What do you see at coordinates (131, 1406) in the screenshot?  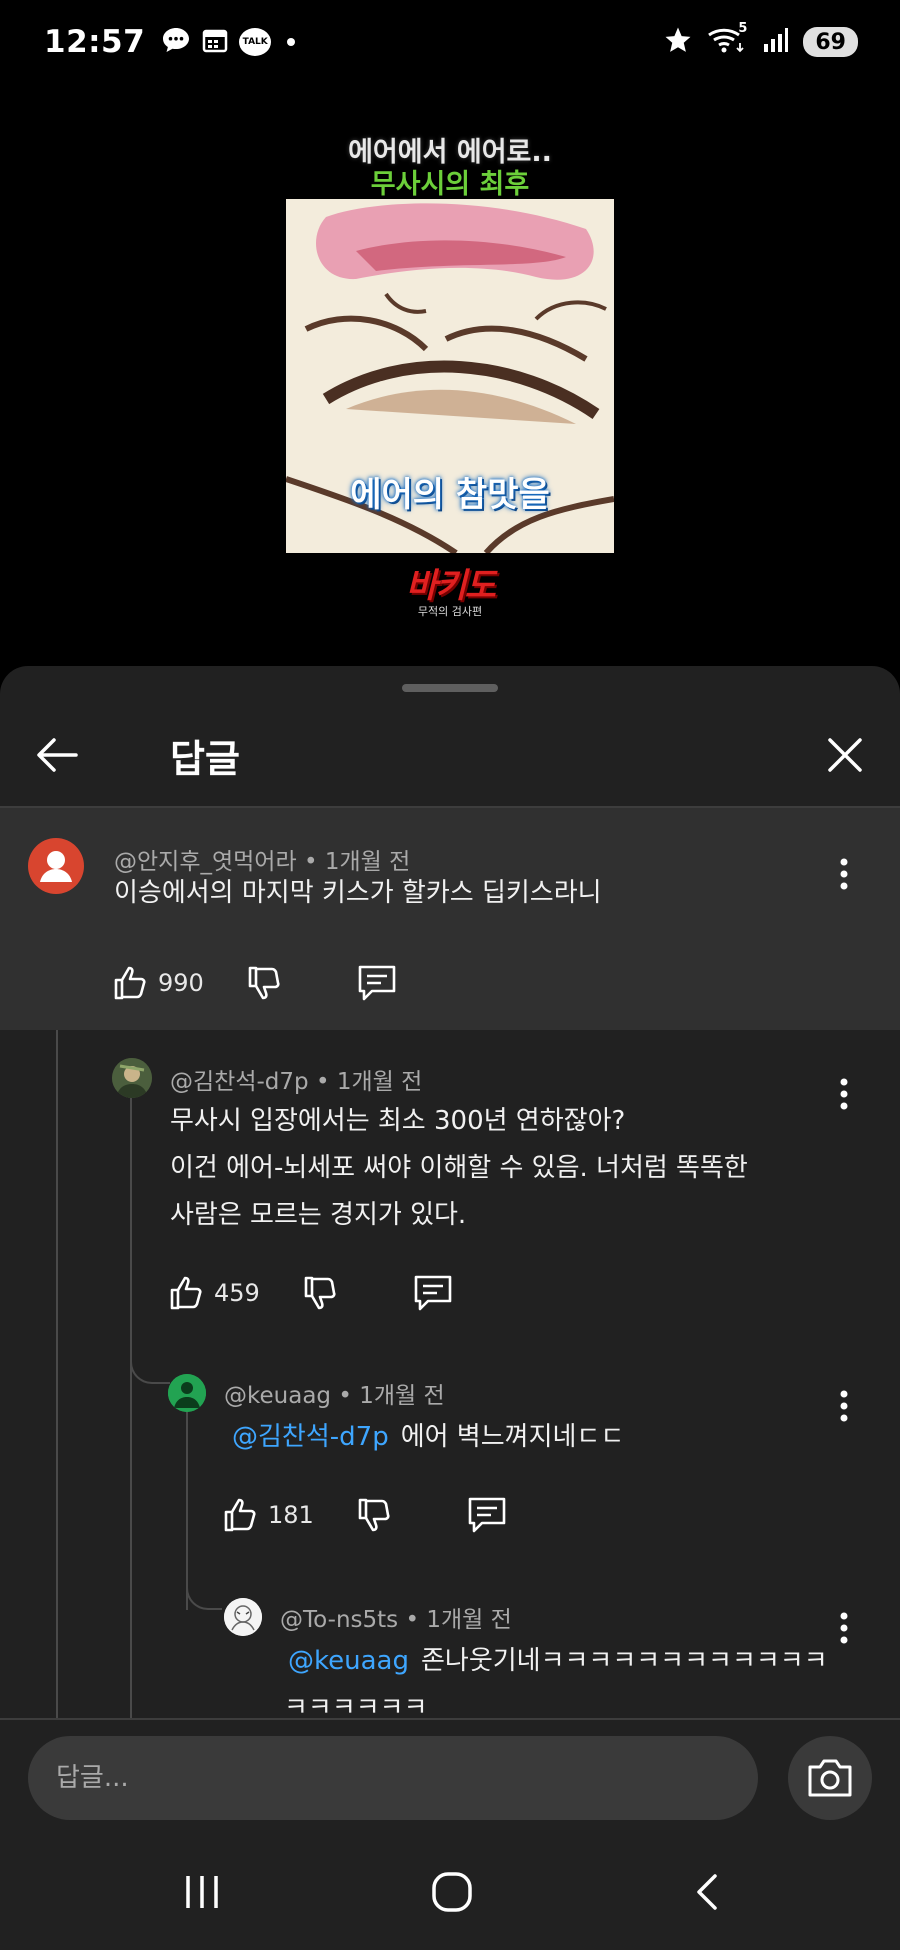 I see `thread-line` at bounding box center [131, 1406].